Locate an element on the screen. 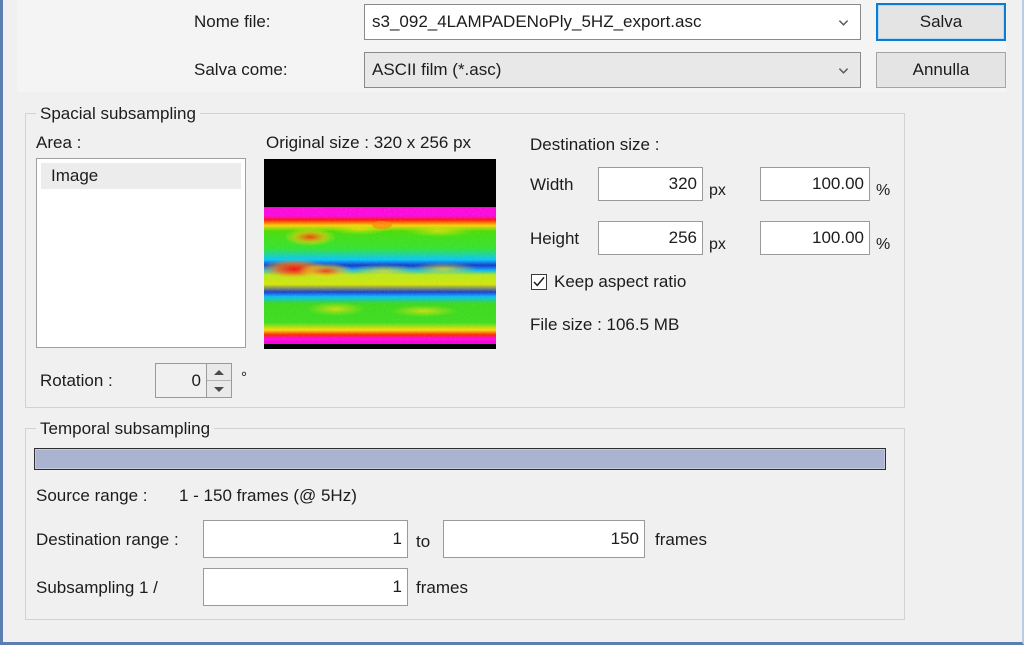 This screenshot has width=1024, height=661. keep-aspect-ratio-checkbox: Keep aspect ratio is located at coordinates (608, 282).